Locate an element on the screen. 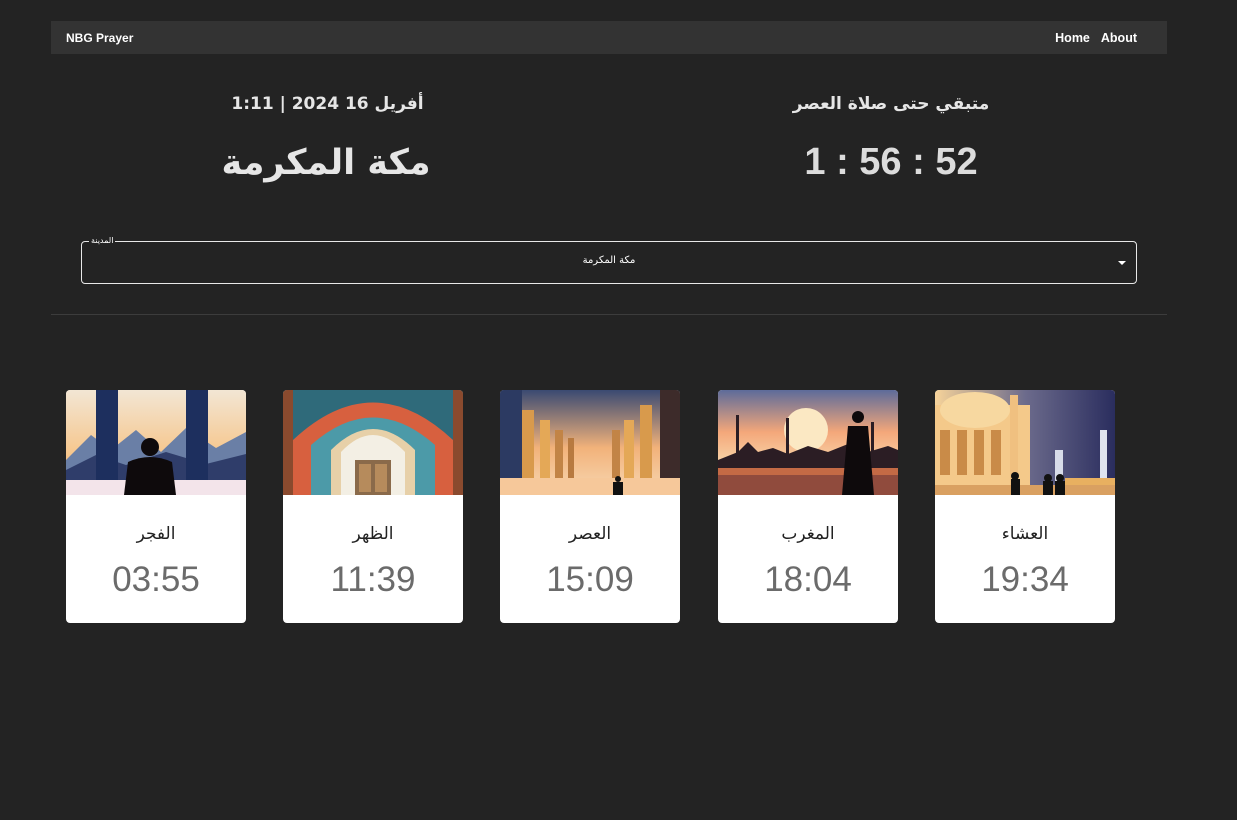 Image resolution: width=1237 pixels, height=820 pixels. nav-home-link: Home is located at coordinates (1072, 38).